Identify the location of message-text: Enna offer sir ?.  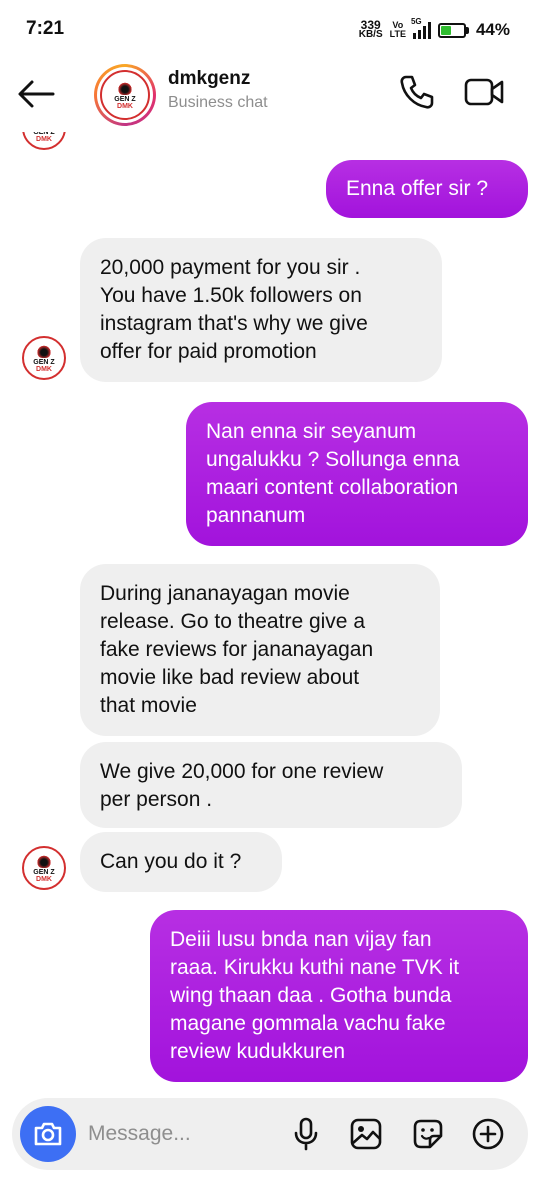
(417, 188).